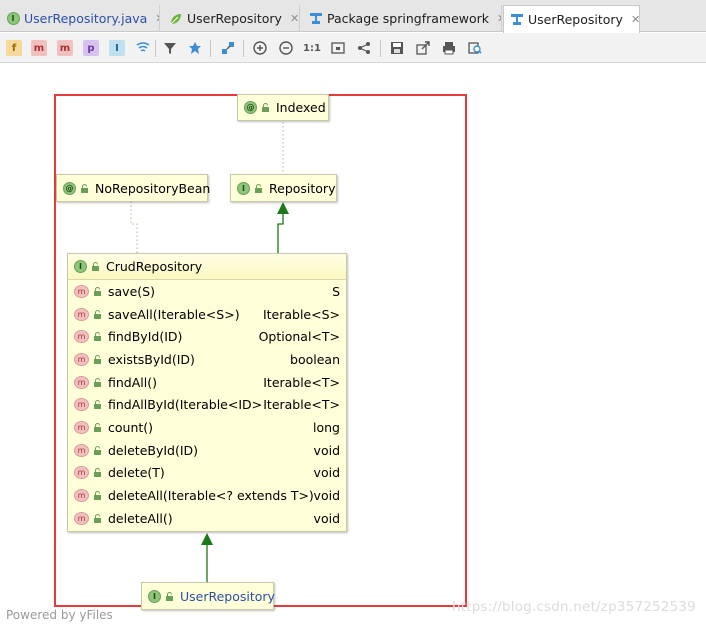  Describe the element at coordinates (14, 48) in the screenshot. I see `show-fields-button: f` at that location.